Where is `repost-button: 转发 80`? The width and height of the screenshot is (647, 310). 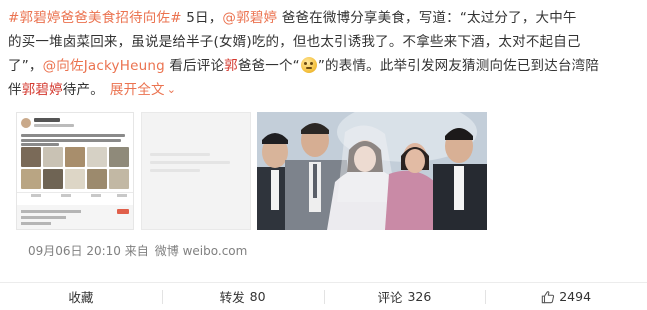
repost-button: 转发 80 is located at coordinates (242, 296).